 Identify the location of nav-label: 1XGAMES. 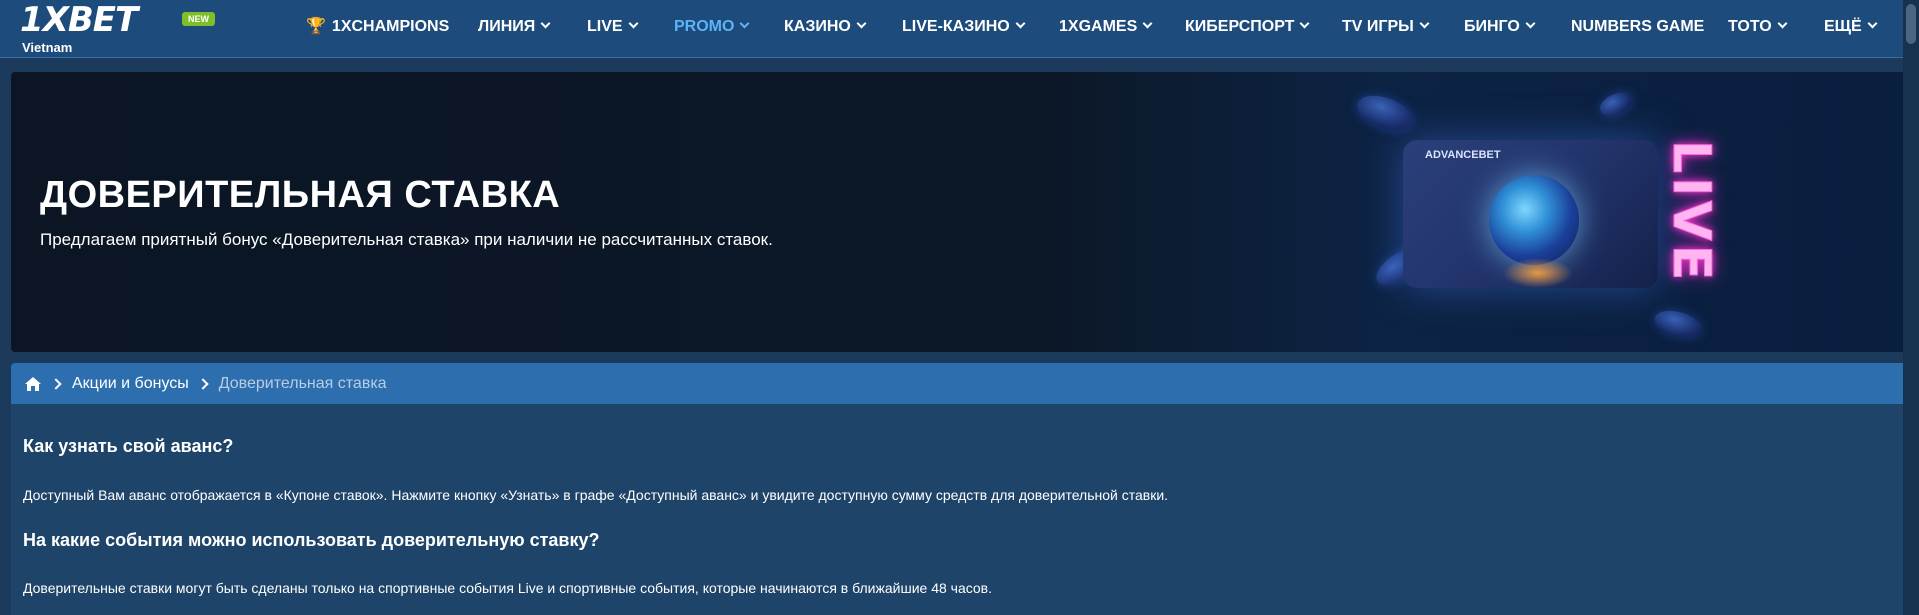
(1098, 26).